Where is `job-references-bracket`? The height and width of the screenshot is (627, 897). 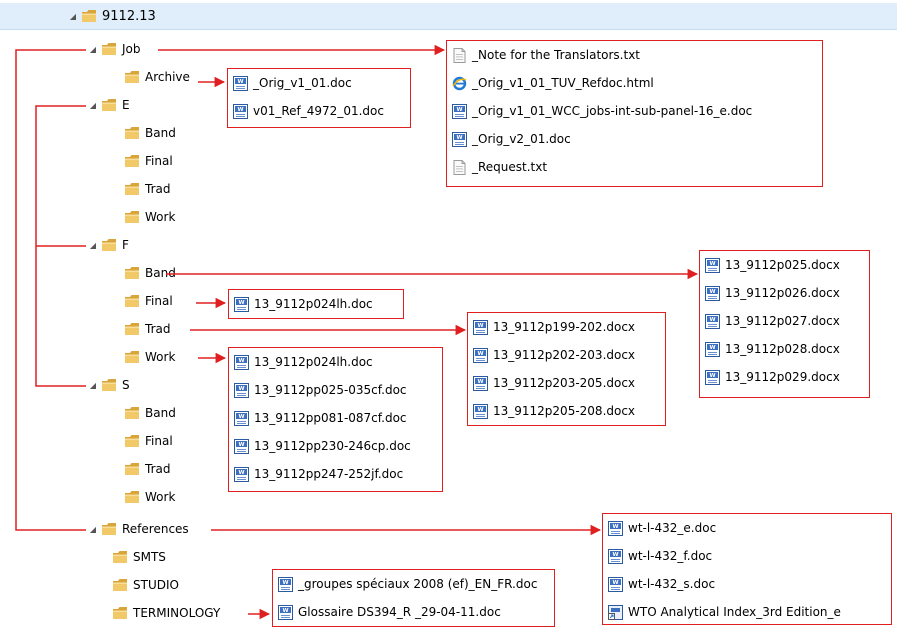 job-references-bracket is located at coordinates (50, 290).